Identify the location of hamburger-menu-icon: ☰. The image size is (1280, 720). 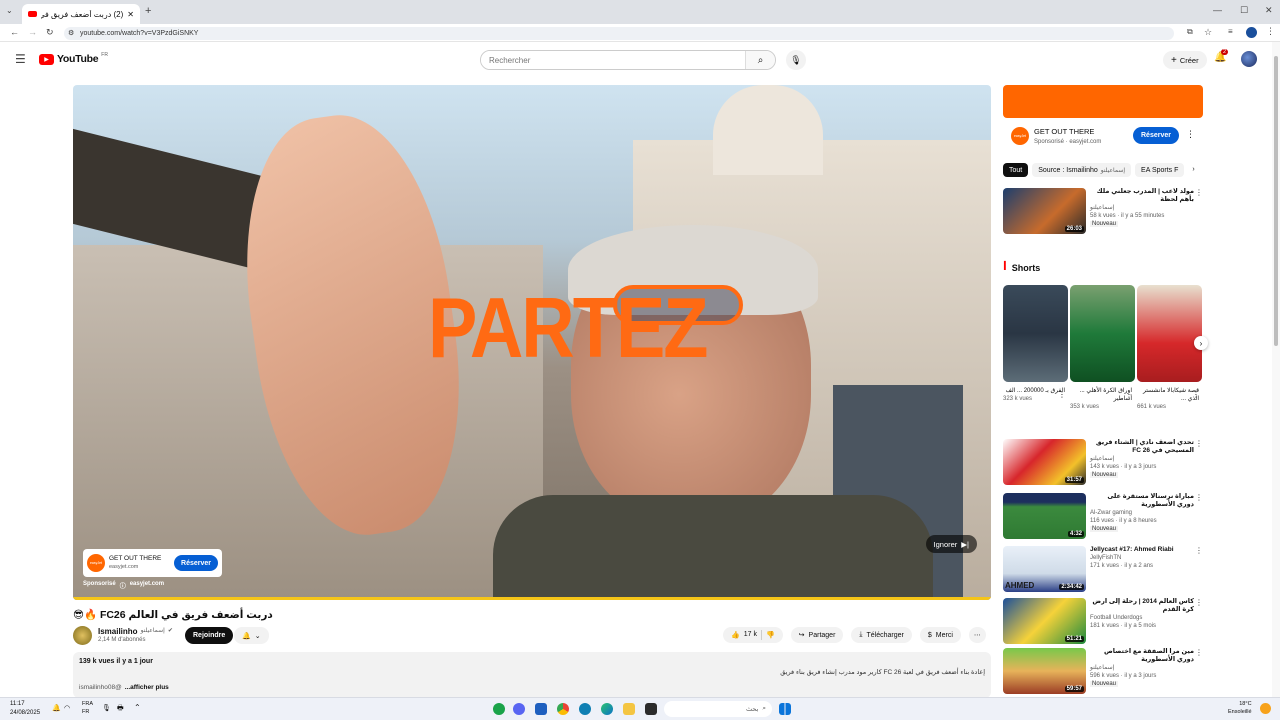
(20, 59).